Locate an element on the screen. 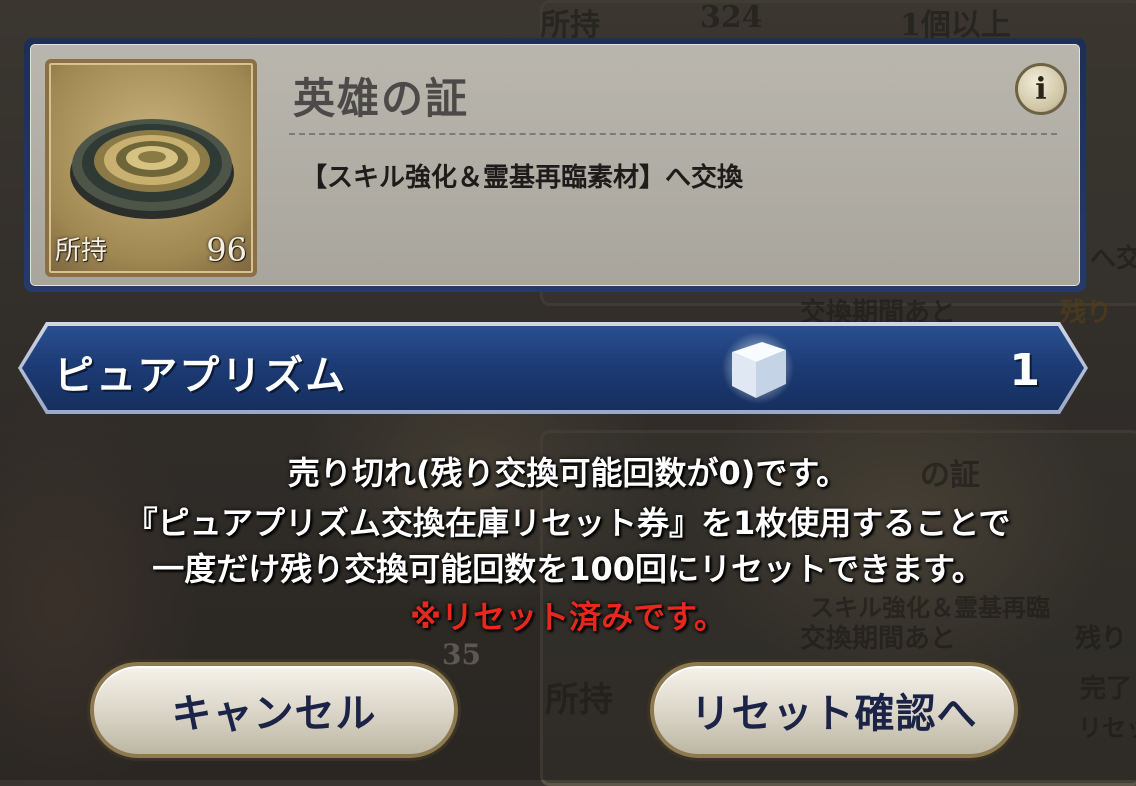 Image resolution: width=1136 pixels, height=786 pixels. item-name: 英雄の証 is located at coordinates (381, 98).